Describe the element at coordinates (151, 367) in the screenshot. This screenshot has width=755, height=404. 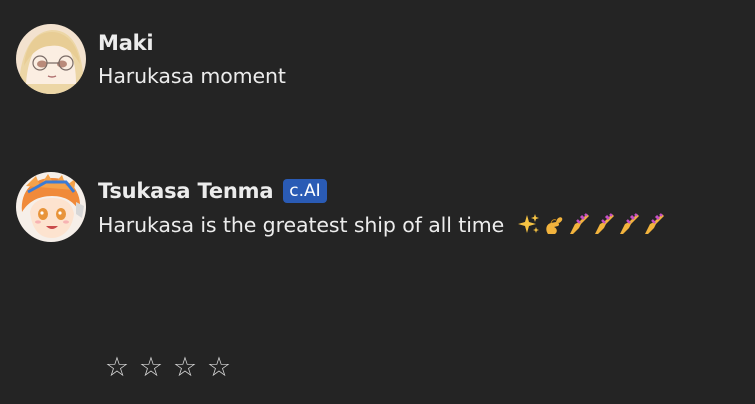
I see `star-rating-2: ☆` at that location.